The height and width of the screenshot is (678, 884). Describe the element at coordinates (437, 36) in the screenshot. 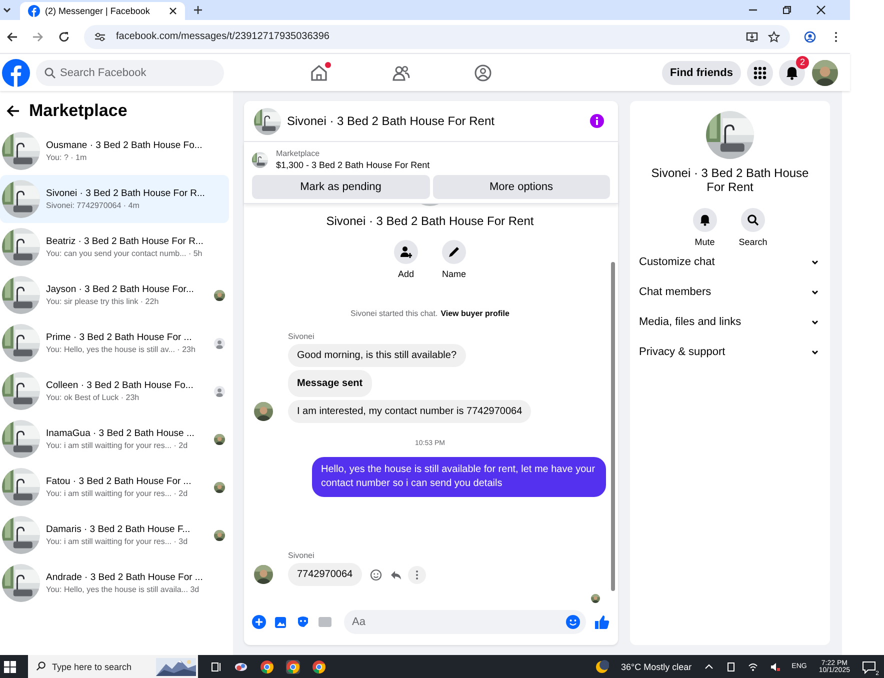

I see `address-bar: facebook.com/messages/t/23912717935036396` at that location.